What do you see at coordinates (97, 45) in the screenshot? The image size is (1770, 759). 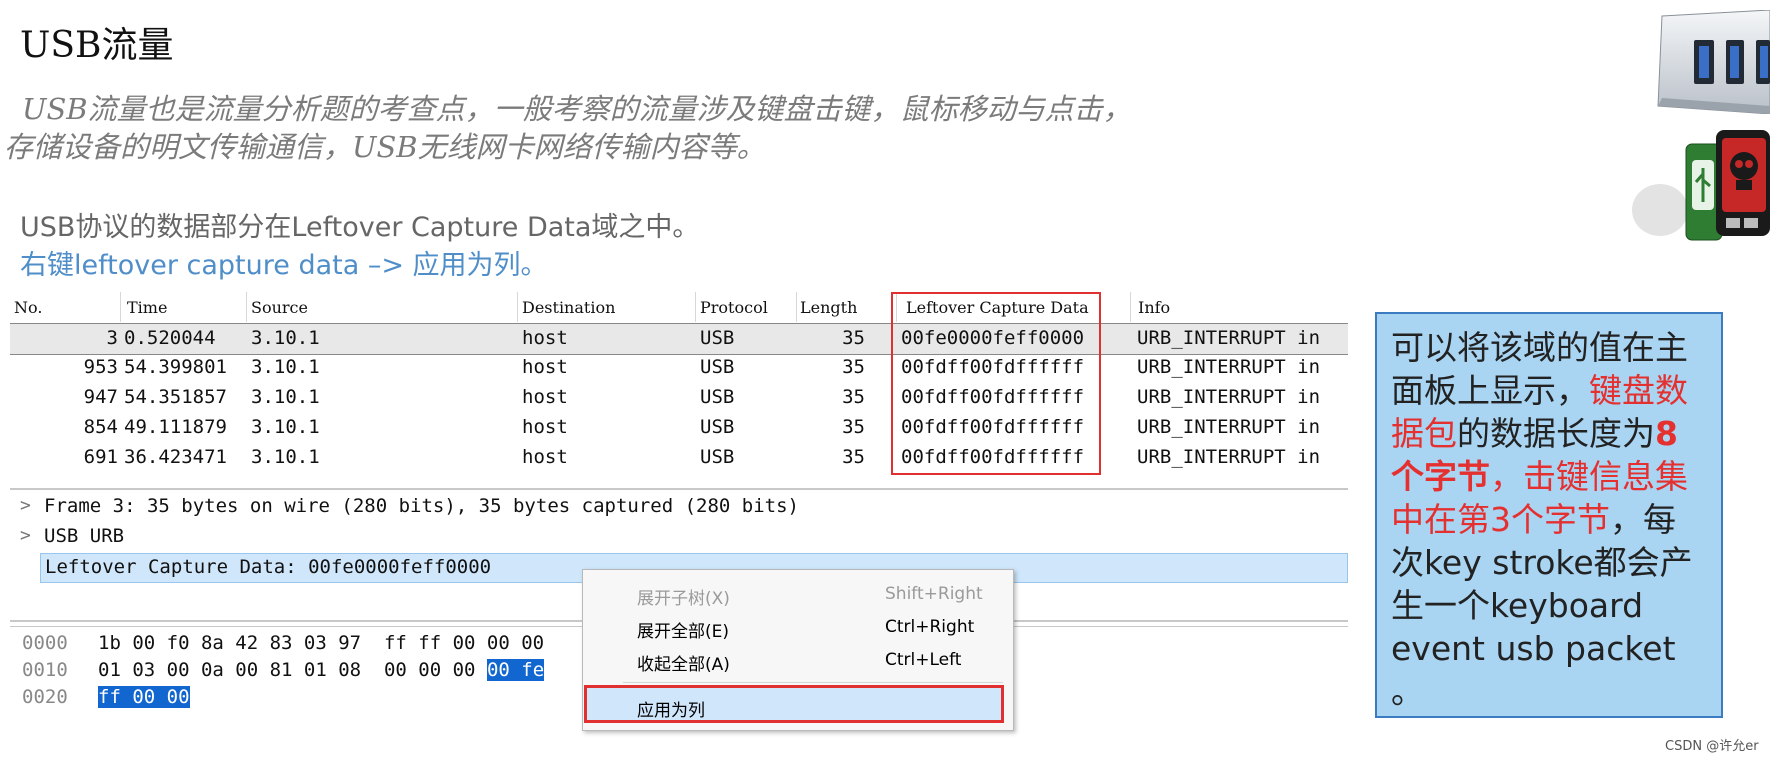 I see `page-title: USB流量` at bounding box center [97, 45].